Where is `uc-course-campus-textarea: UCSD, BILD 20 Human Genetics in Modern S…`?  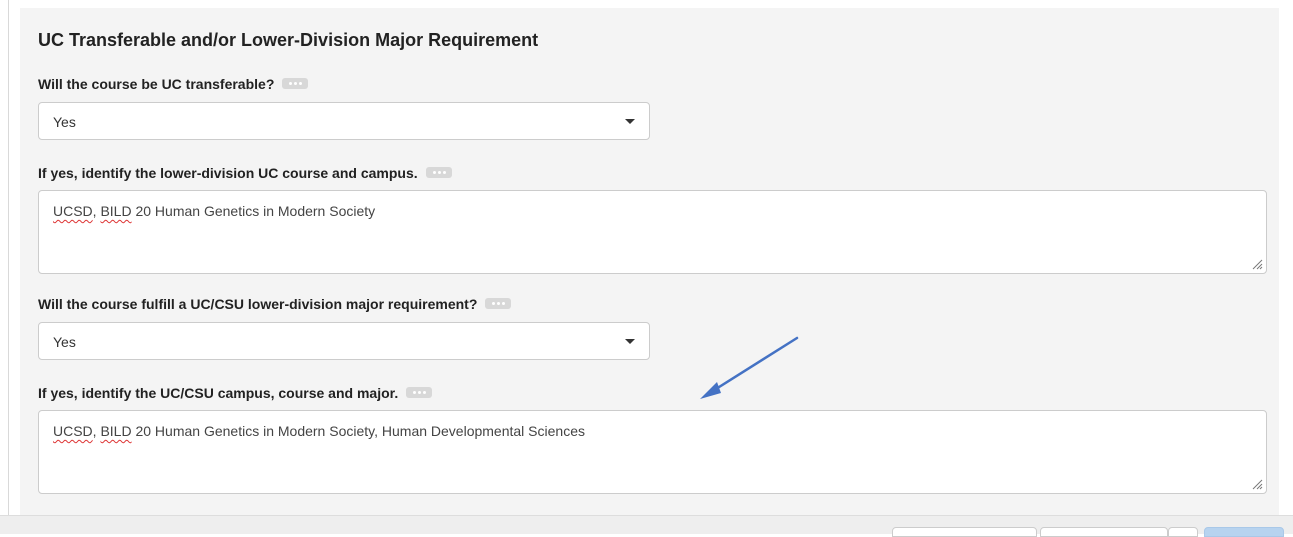 uc-course-campus-textarea: UCSD, BILD 20 Human Genetics in Modern S… is located at coordinates (652, 232).